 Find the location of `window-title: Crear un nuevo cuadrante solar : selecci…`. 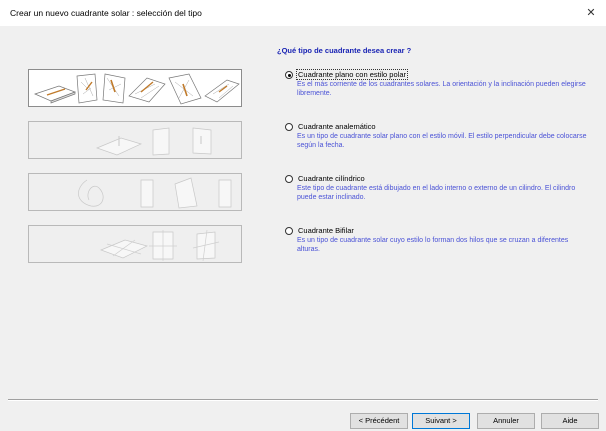

window-title: Crear un nuevo cuadrante solar : selecci… is located at coordinates (106, 13).